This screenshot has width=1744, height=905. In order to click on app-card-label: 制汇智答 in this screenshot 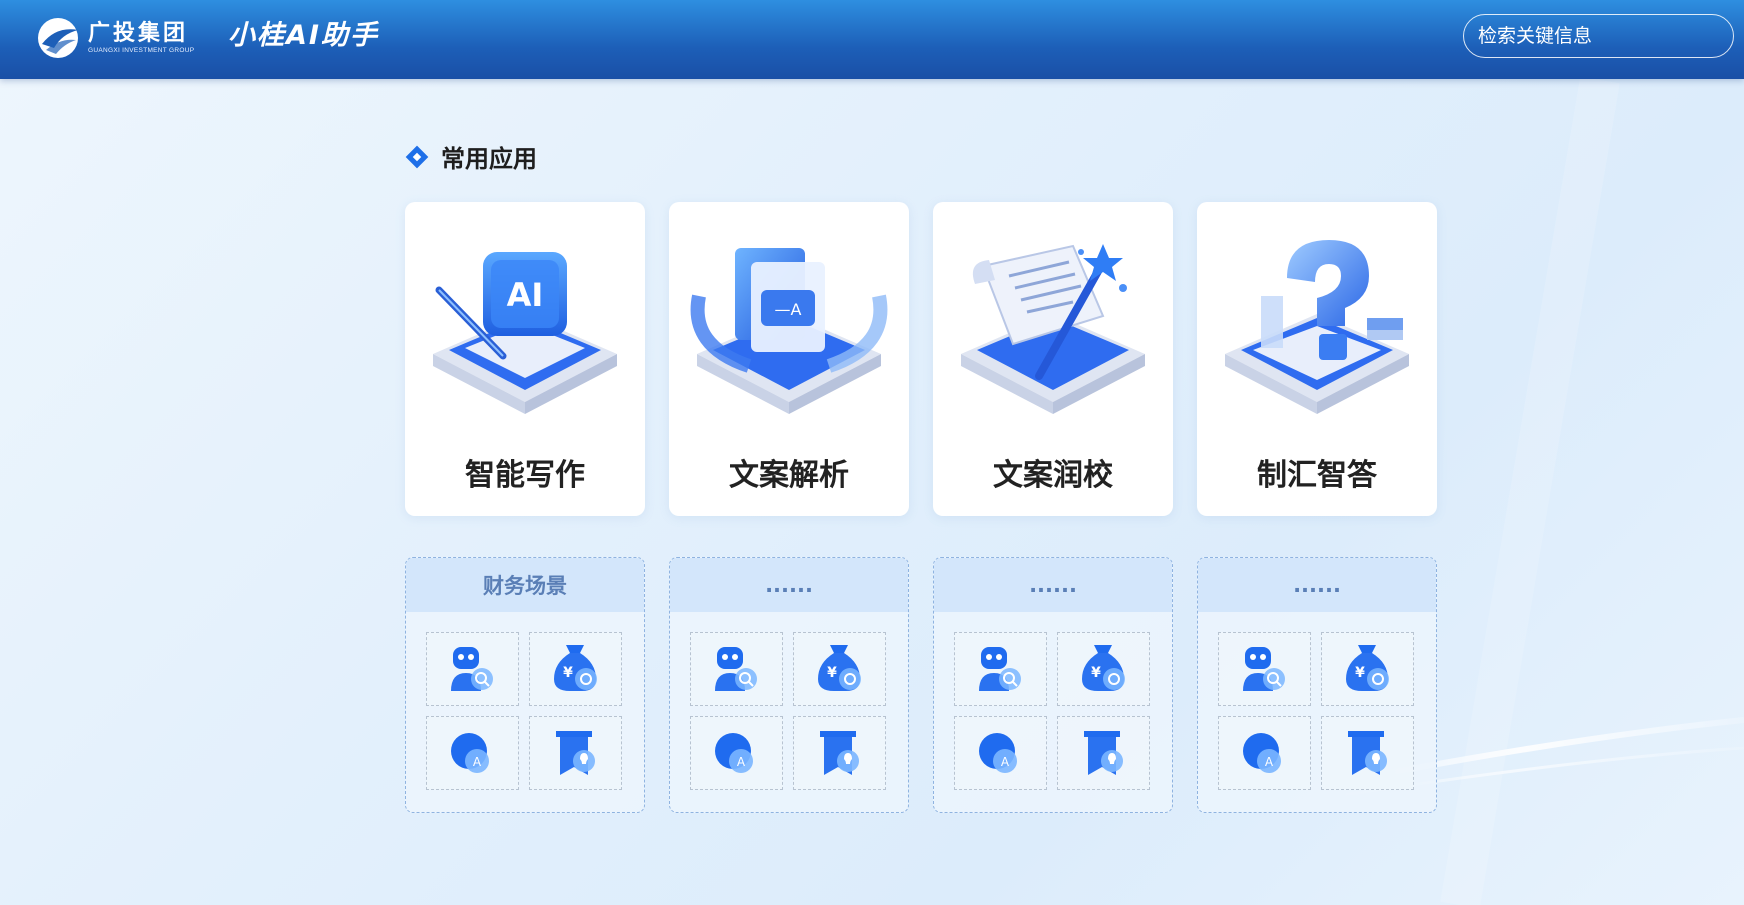, I will do `click(1317, 475)`.